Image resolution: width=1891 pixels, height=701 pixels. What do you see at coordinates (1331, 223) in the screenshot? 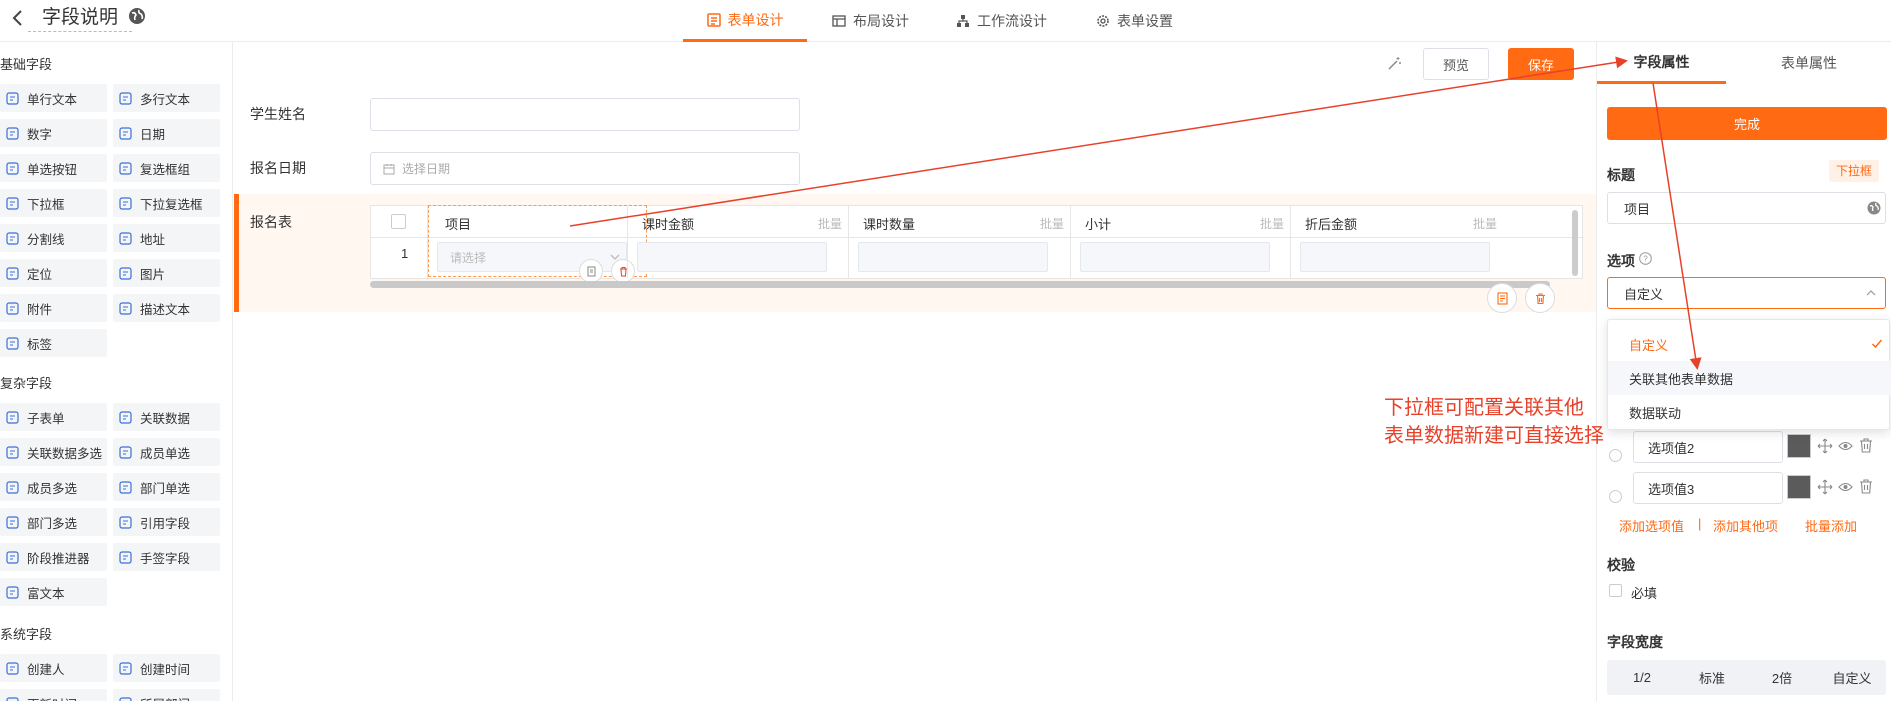
I see `column-header: 折后金额` at bounding box center [1331, 223].